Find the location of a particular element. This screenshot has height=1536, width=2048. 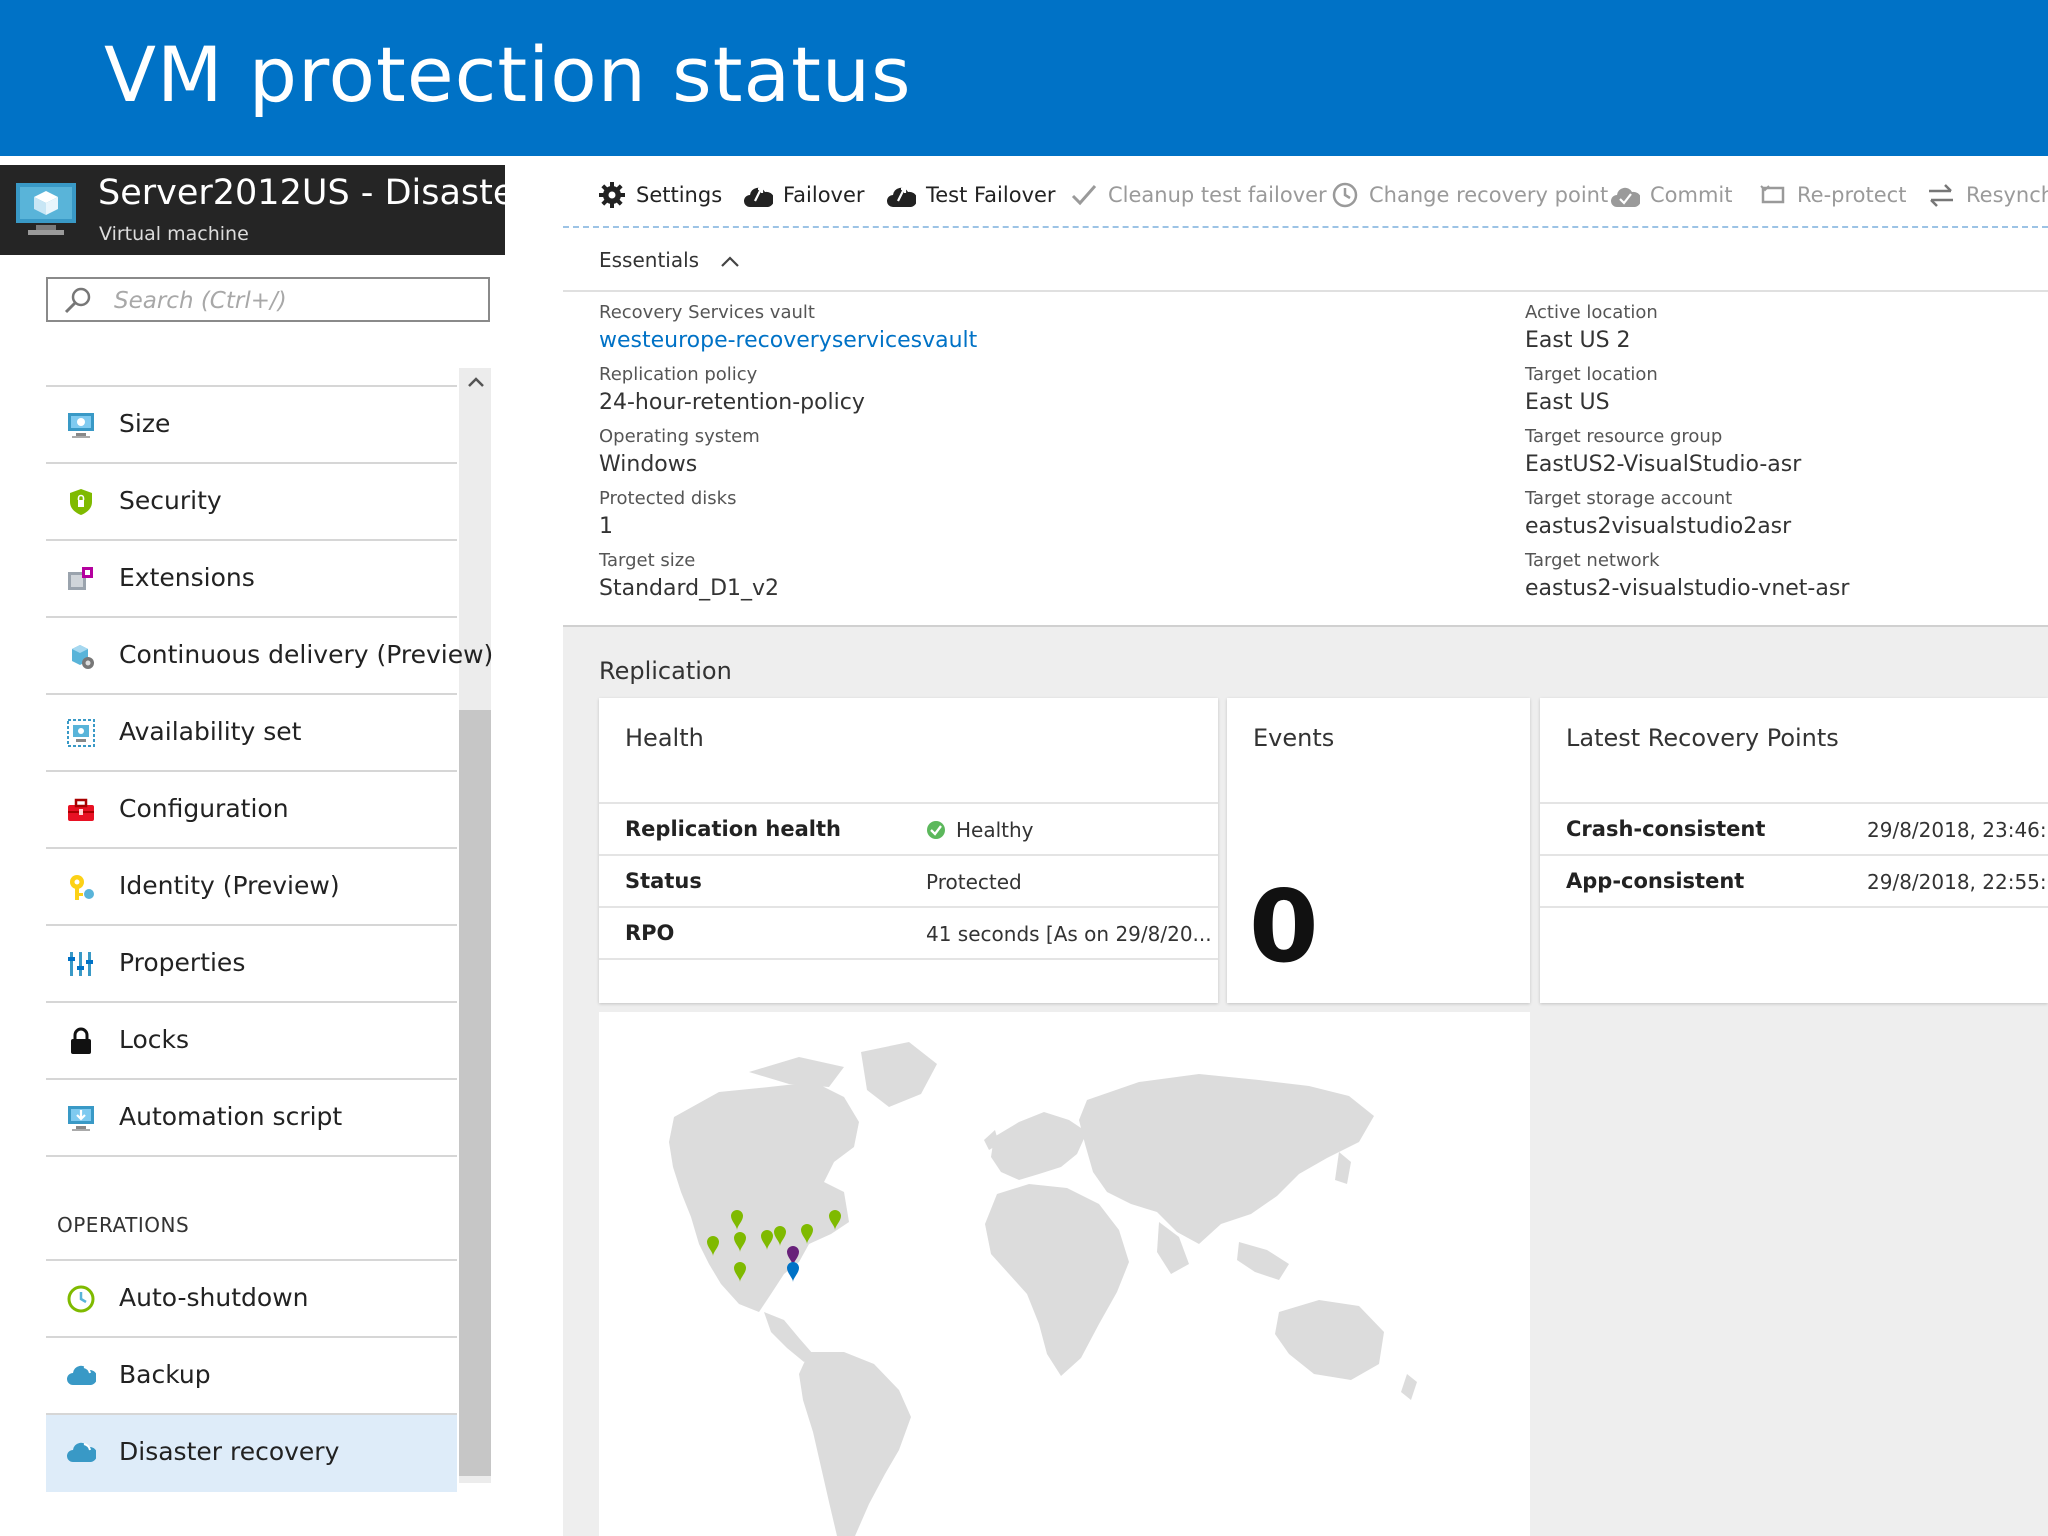

vault-link: westeurope-recoveryservicesvault is located at coordinates (788, 344).